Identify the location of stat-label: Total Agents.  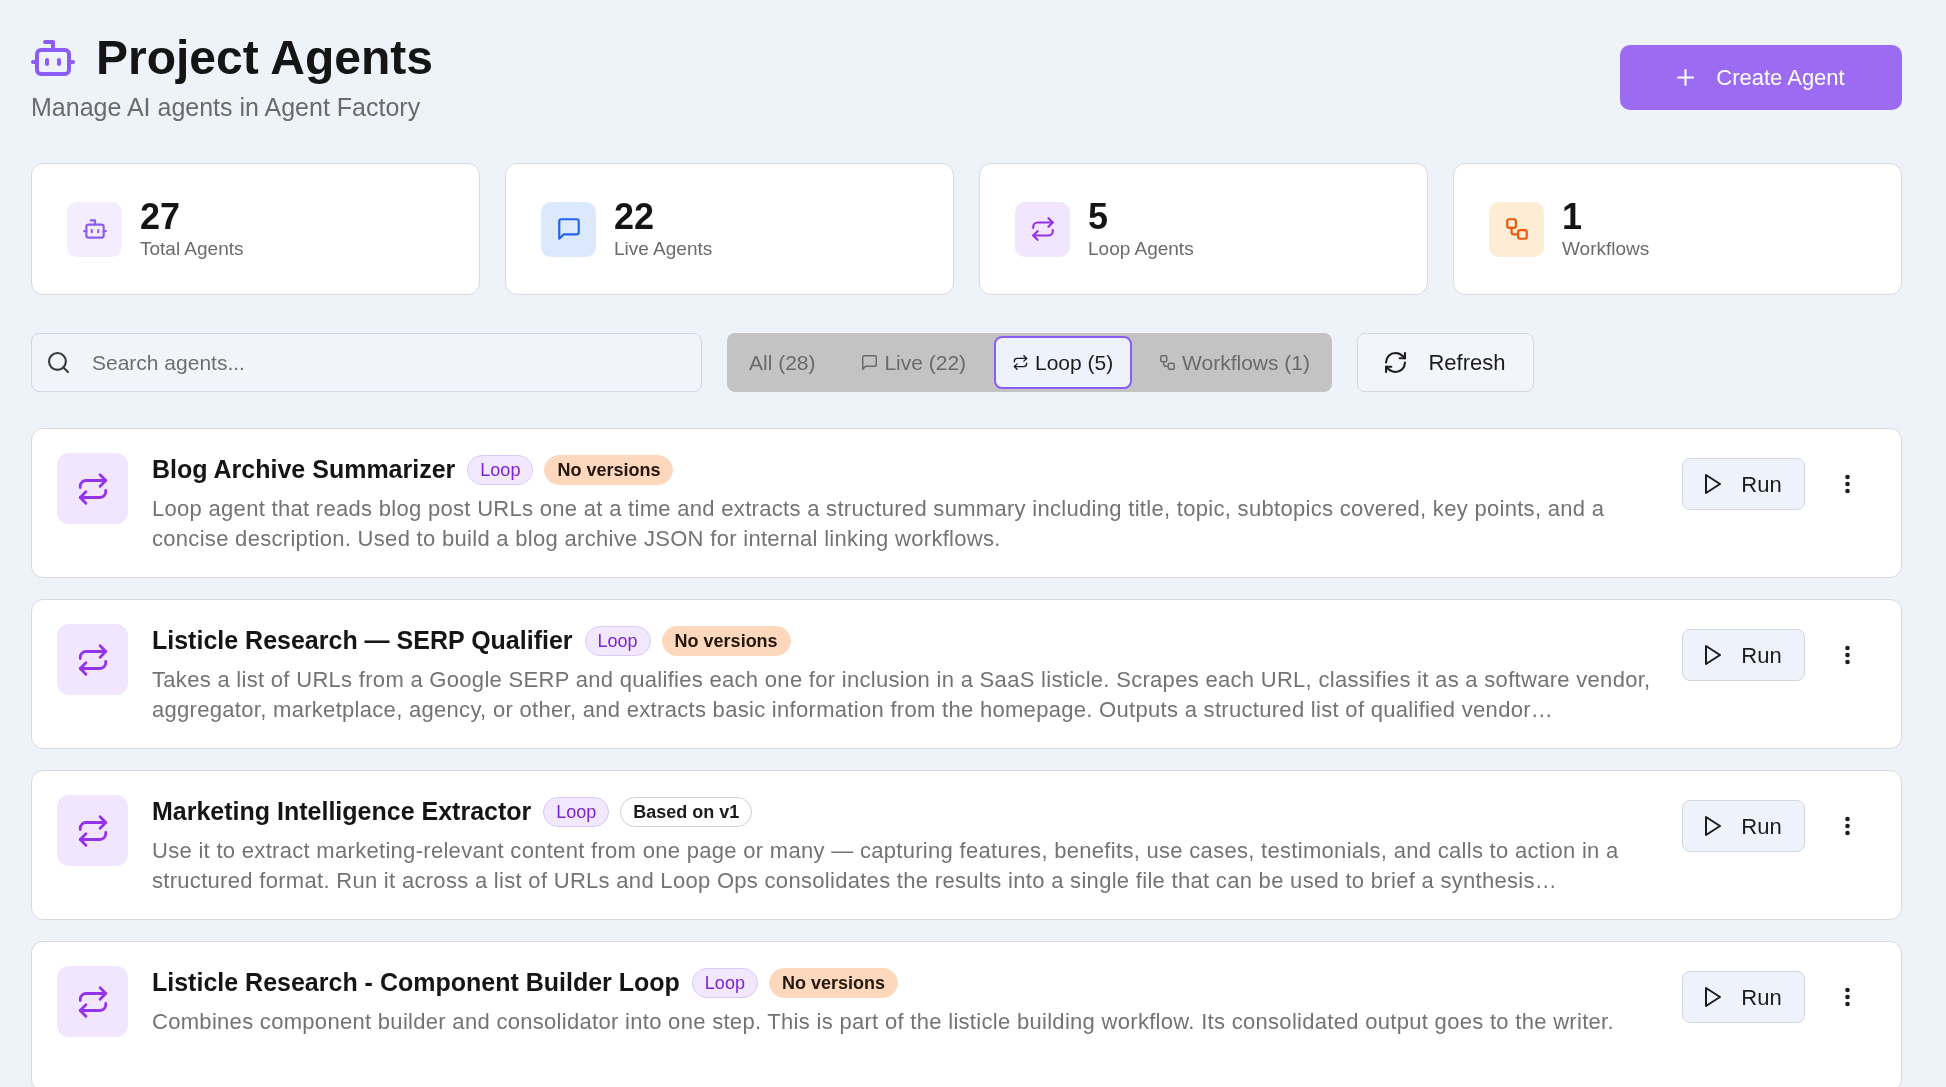
(192, 249).